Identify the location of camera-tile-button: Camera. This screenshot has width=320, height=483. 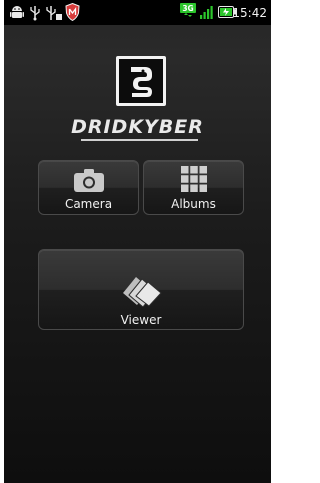
(88, 187).